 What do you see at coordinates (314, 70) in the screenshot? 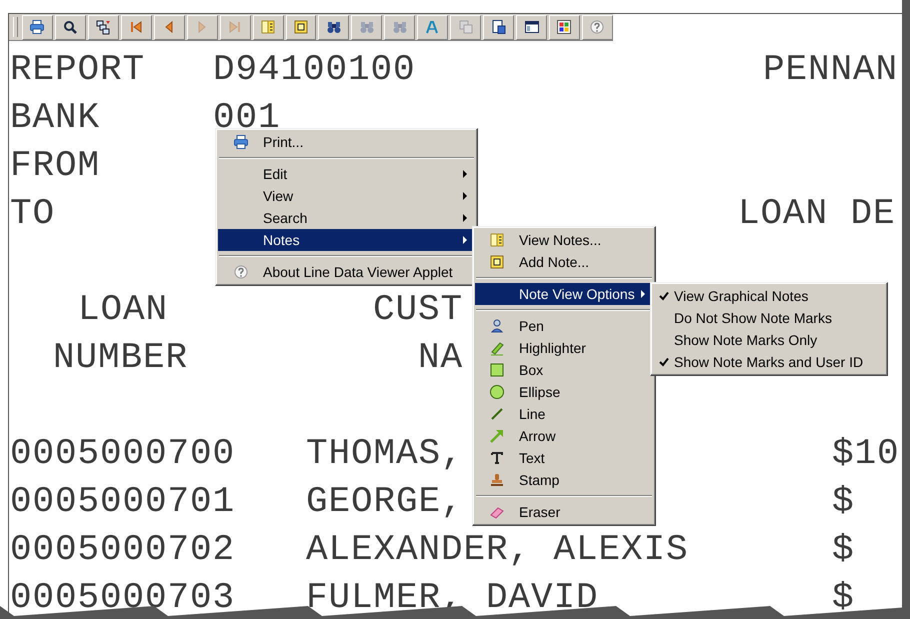
I see `report-text: D94100100` at bounding box center [314, 70].